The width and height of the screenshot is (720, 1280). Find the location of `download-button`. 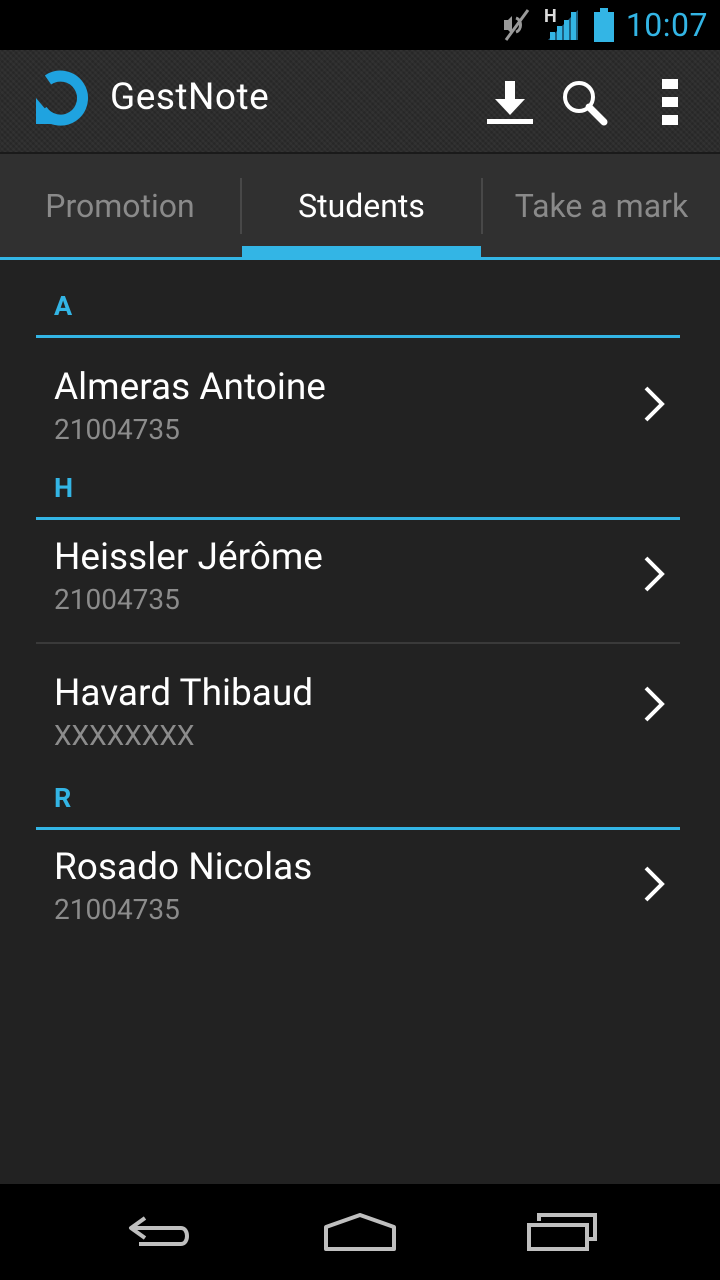

download-button is located at coordinates (510, 102).